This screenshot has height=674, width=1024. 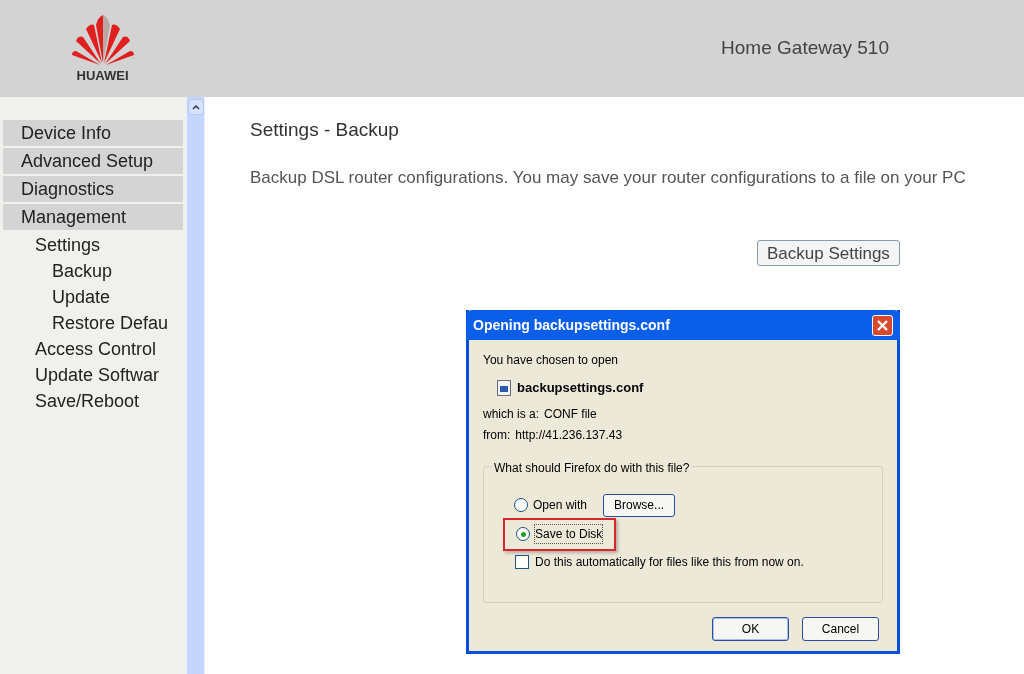 What do you see at coordinates (828, 253) in the screenshot?
I see `backup-settings-button: Backup Settings` at bounding box center [828, 253].